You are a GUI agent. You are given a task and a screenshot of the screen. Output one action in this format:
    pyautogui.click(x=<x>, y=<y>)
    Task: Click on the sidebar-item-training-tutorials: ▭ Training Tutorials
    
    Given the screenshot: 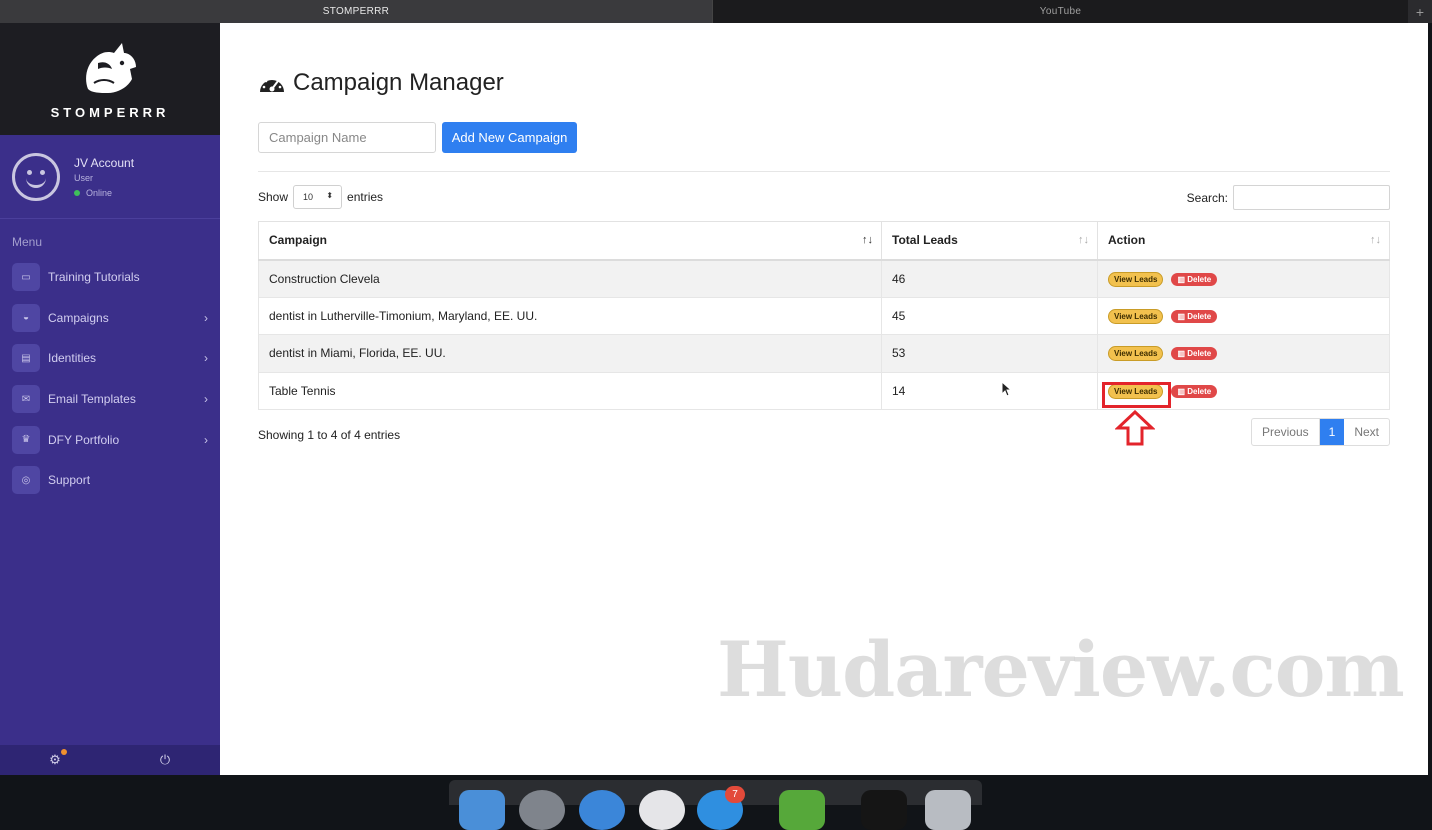 What is the action you would take?
    pyautogui.click(x=110, y=277)
    